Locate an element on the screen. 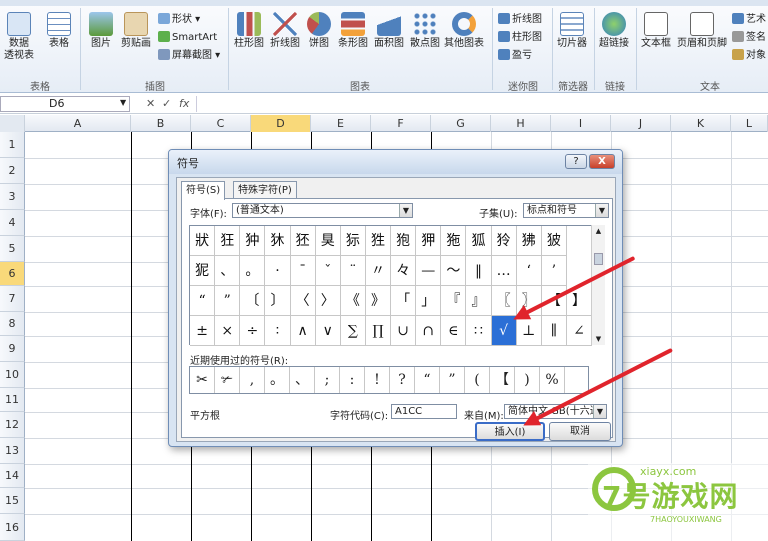 The image size is (768, 541). symbol-cell: 狋 is located at coordinates (353, 241).